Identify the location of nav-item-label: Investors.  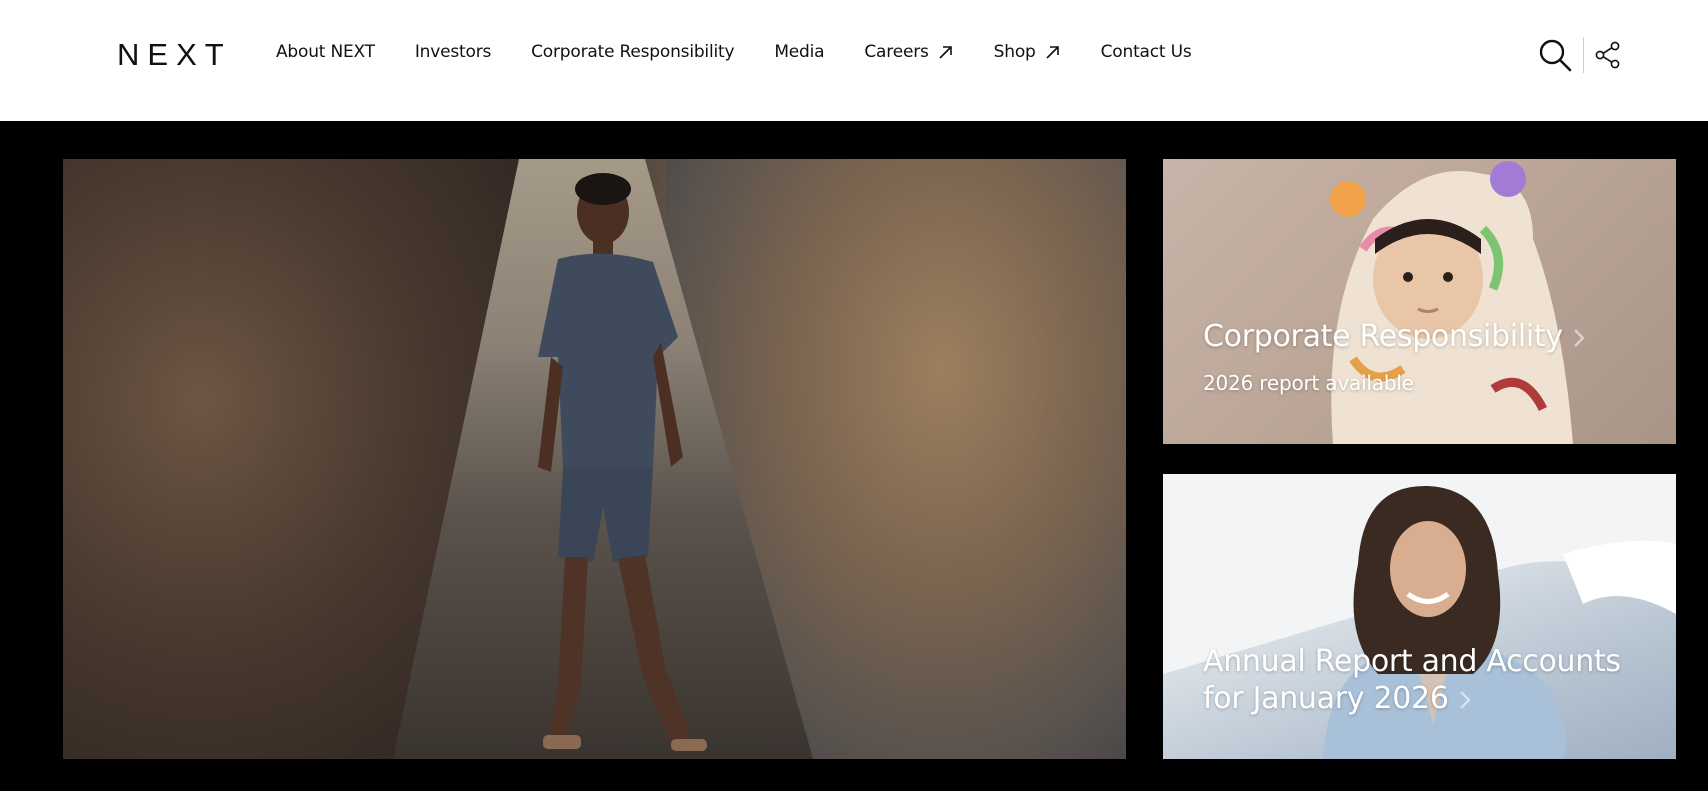
(453, 52).